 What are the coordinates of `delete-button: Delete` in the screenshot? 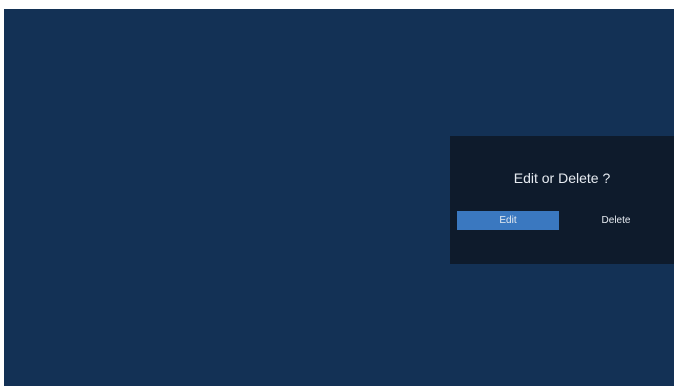 It's located at (616, 220).